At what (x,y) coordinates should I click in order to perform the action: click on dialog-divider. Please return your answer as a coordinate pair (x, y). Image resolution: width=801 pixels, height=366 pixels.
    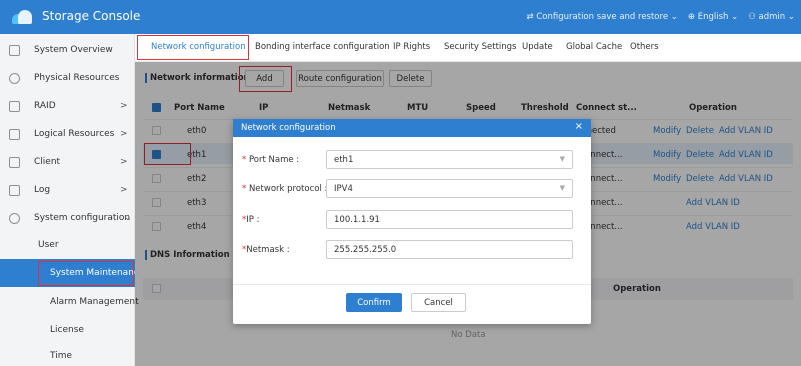
    Looking at the image, I should click on (412, 284).